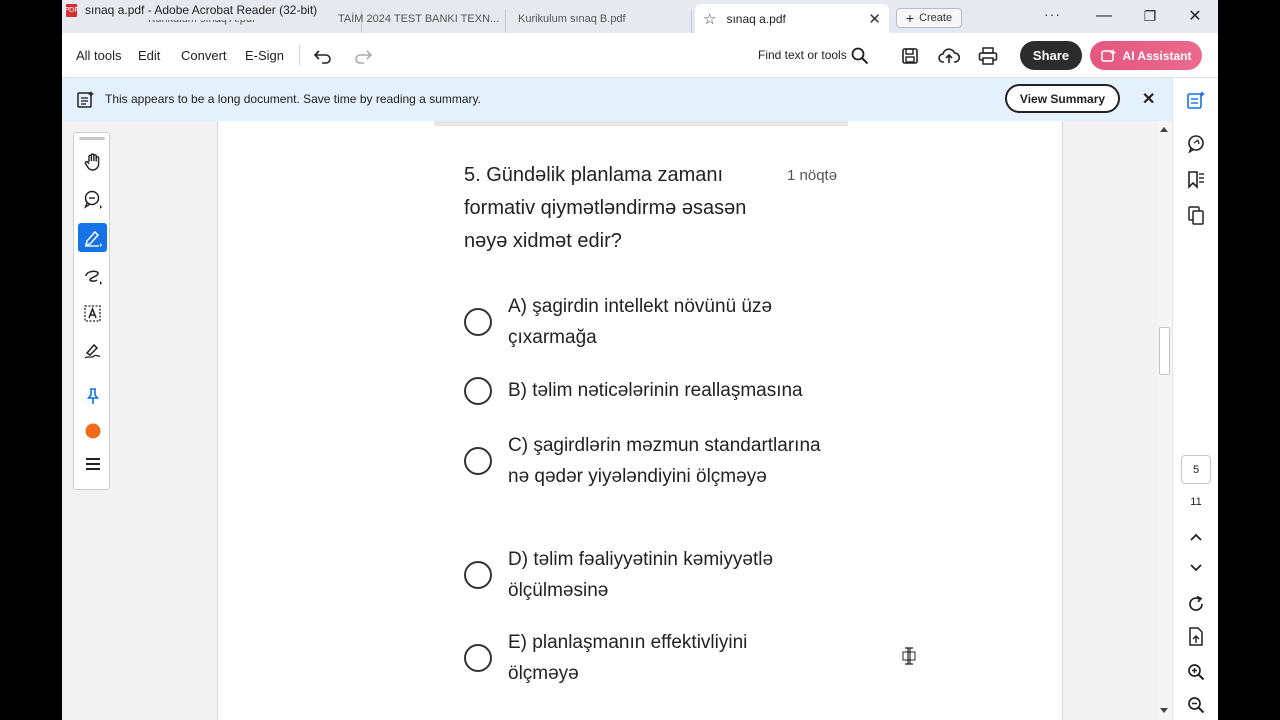  I want to click on zoom-in-icon, so click(1196, 672).